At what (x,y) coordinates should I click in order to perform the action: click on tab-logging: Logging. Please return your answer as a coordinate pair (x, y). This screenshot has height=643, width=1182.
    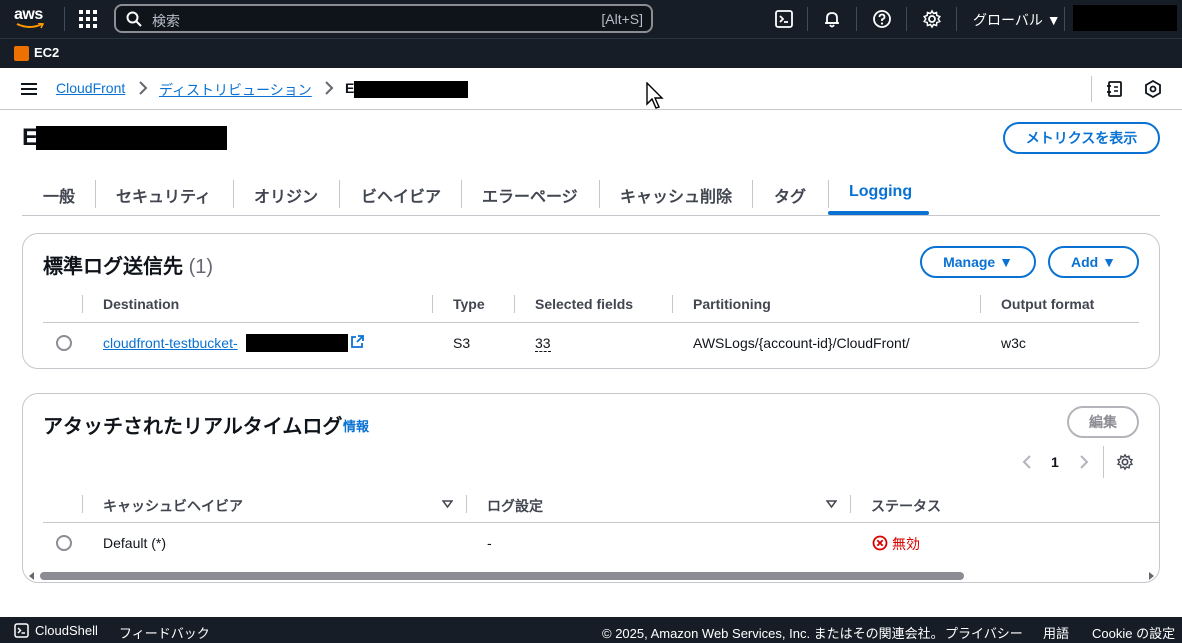
    Looking at the image, I should click on (880, 192).